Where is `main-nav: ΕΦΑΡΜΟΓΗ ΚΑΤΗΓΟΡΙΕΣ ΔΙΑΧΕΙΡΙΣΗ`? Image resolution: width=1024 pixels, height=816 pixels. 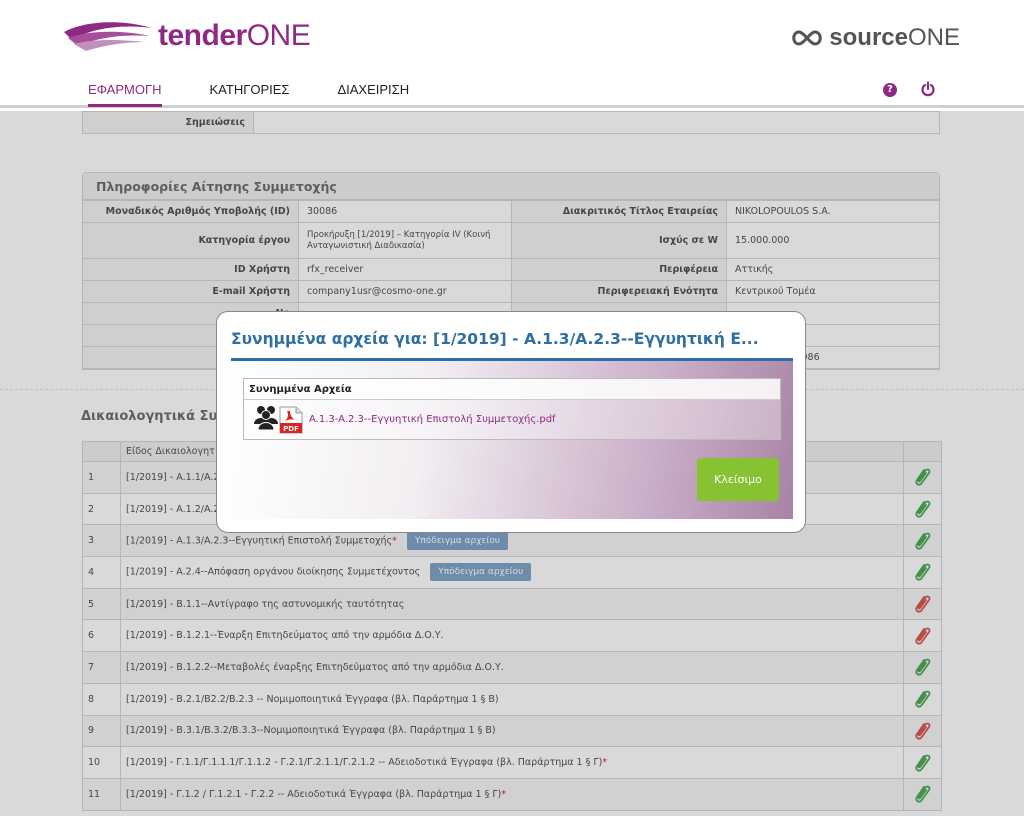 main-nav: ΕΦΑΡΜΟΓΗ ΚΑΤΗΓΟΡΙΕΣ ΔΙΑΧΕΙΡΙΣΗ is located at coordinates (272, 94).